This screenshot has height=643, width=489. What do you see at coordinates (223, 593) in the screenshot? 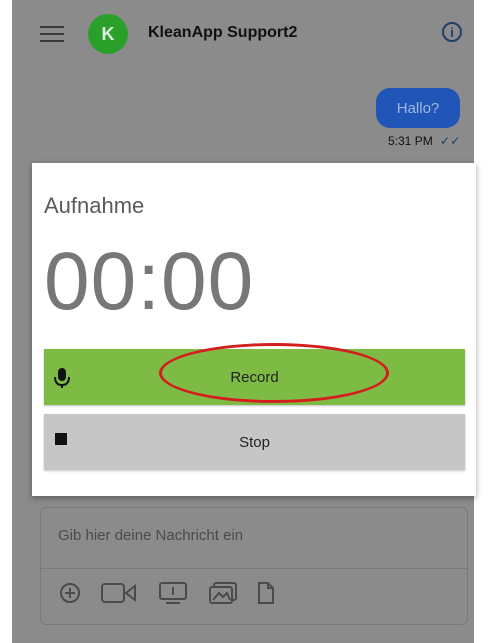
I see `photo-icon` at bounding box center [223, 593].